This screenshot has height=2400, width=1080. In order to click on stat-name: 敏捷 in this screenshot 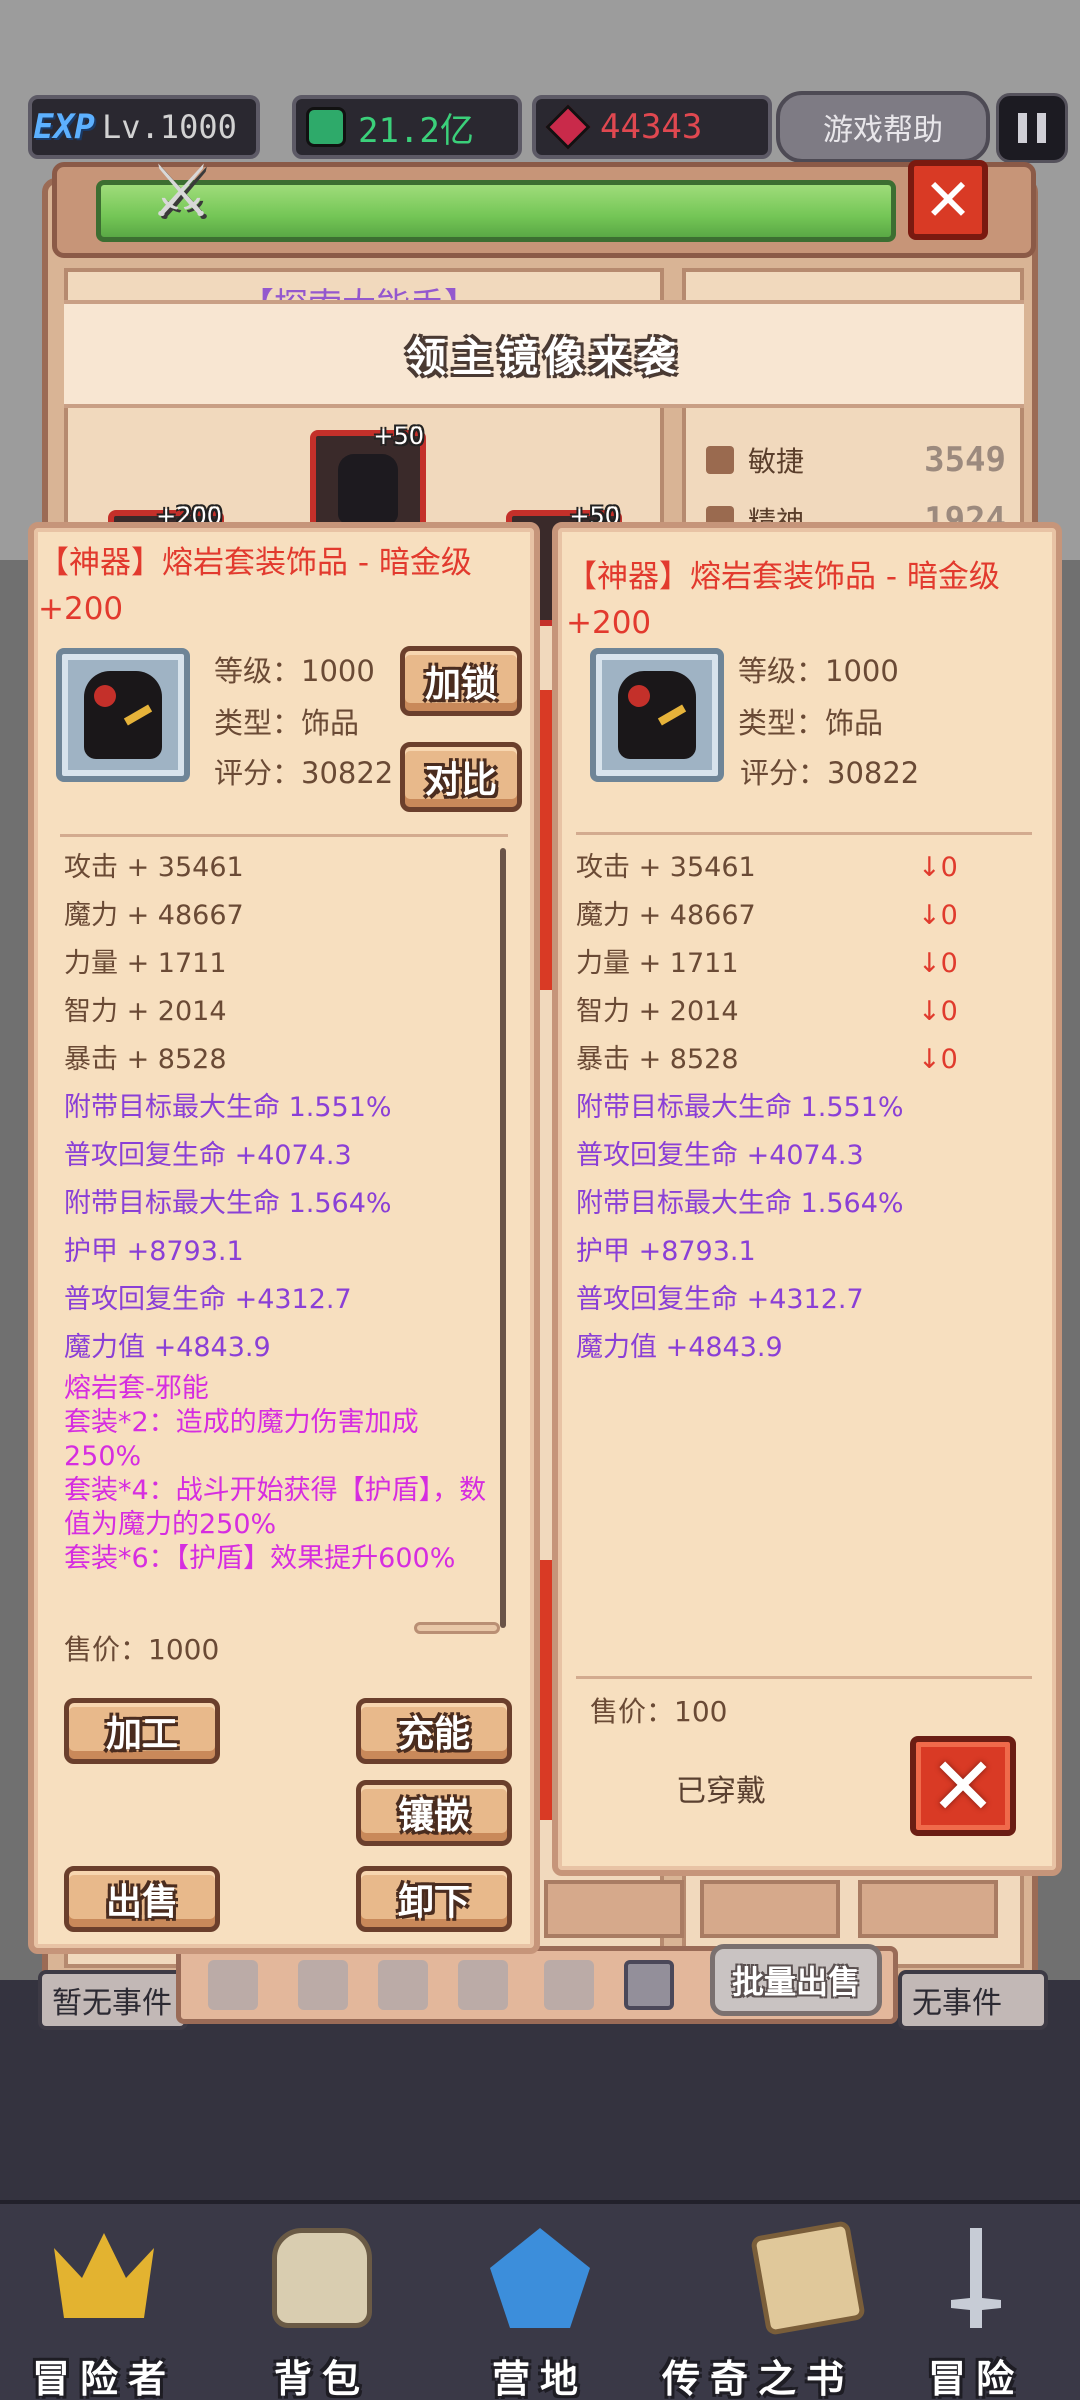, I will do `click(776, 461)`.